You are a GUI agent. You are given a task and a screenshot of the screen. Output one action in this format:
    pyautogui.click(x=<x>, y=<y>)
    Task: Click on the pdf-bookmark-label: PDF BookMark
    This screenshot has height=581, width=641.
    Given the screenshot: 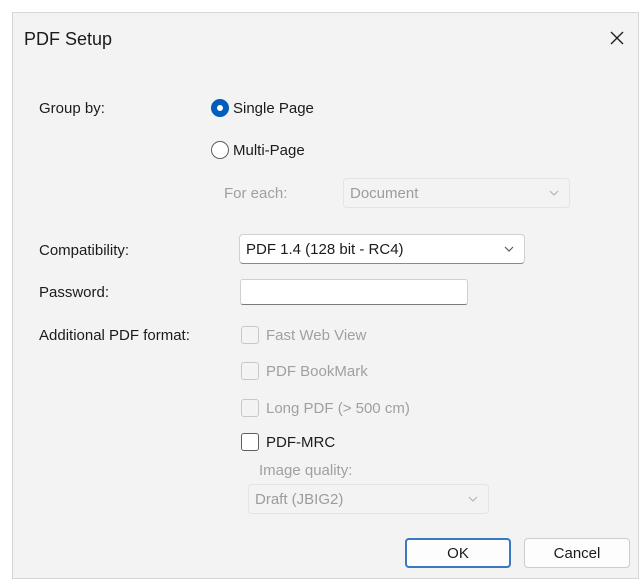 What is the action you would take?
    pyautogui.click(x=317, y=371)
    